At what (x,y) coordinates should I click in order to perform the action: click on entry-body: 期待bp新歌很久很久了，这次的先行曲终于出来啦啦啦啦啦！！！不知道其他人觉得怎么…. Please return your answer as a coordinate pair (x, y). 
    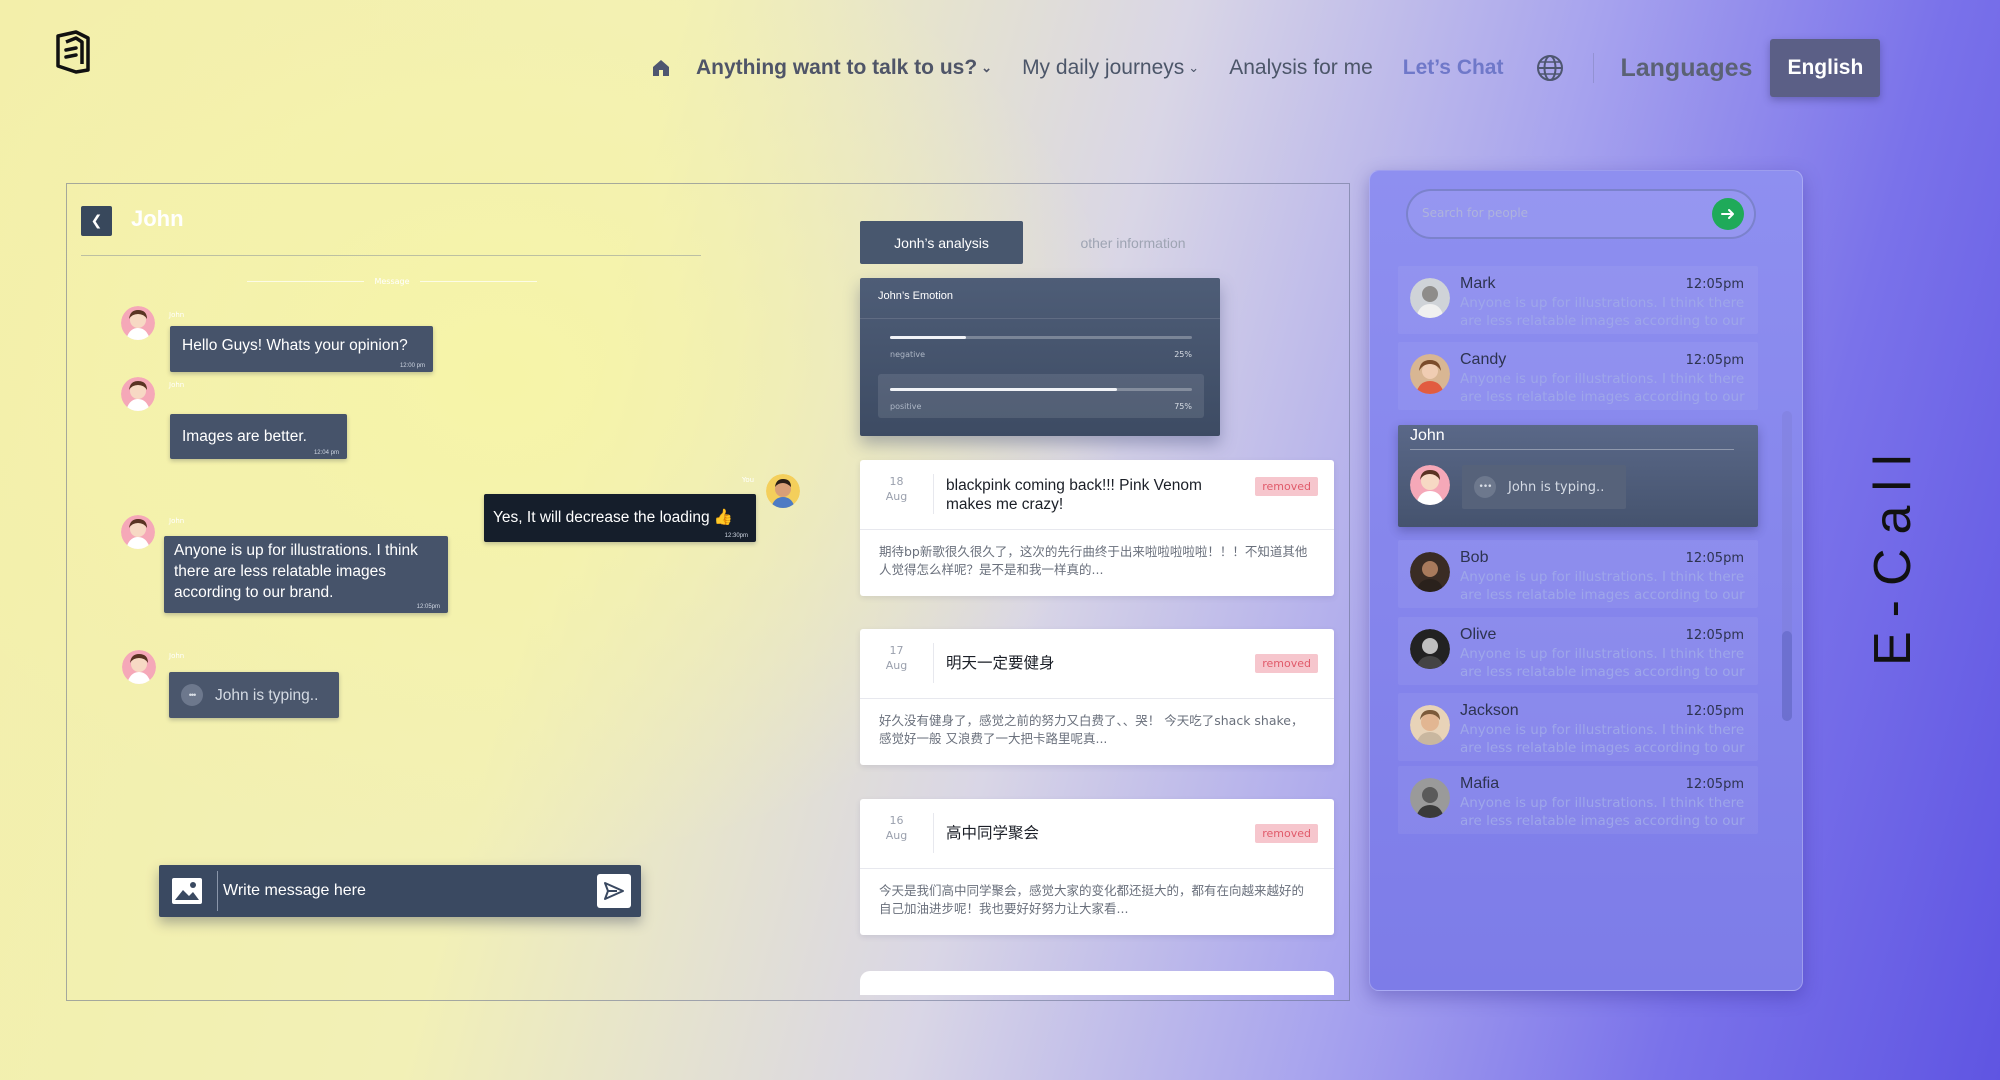
    Looking at the image, I should click on (1093, 560).